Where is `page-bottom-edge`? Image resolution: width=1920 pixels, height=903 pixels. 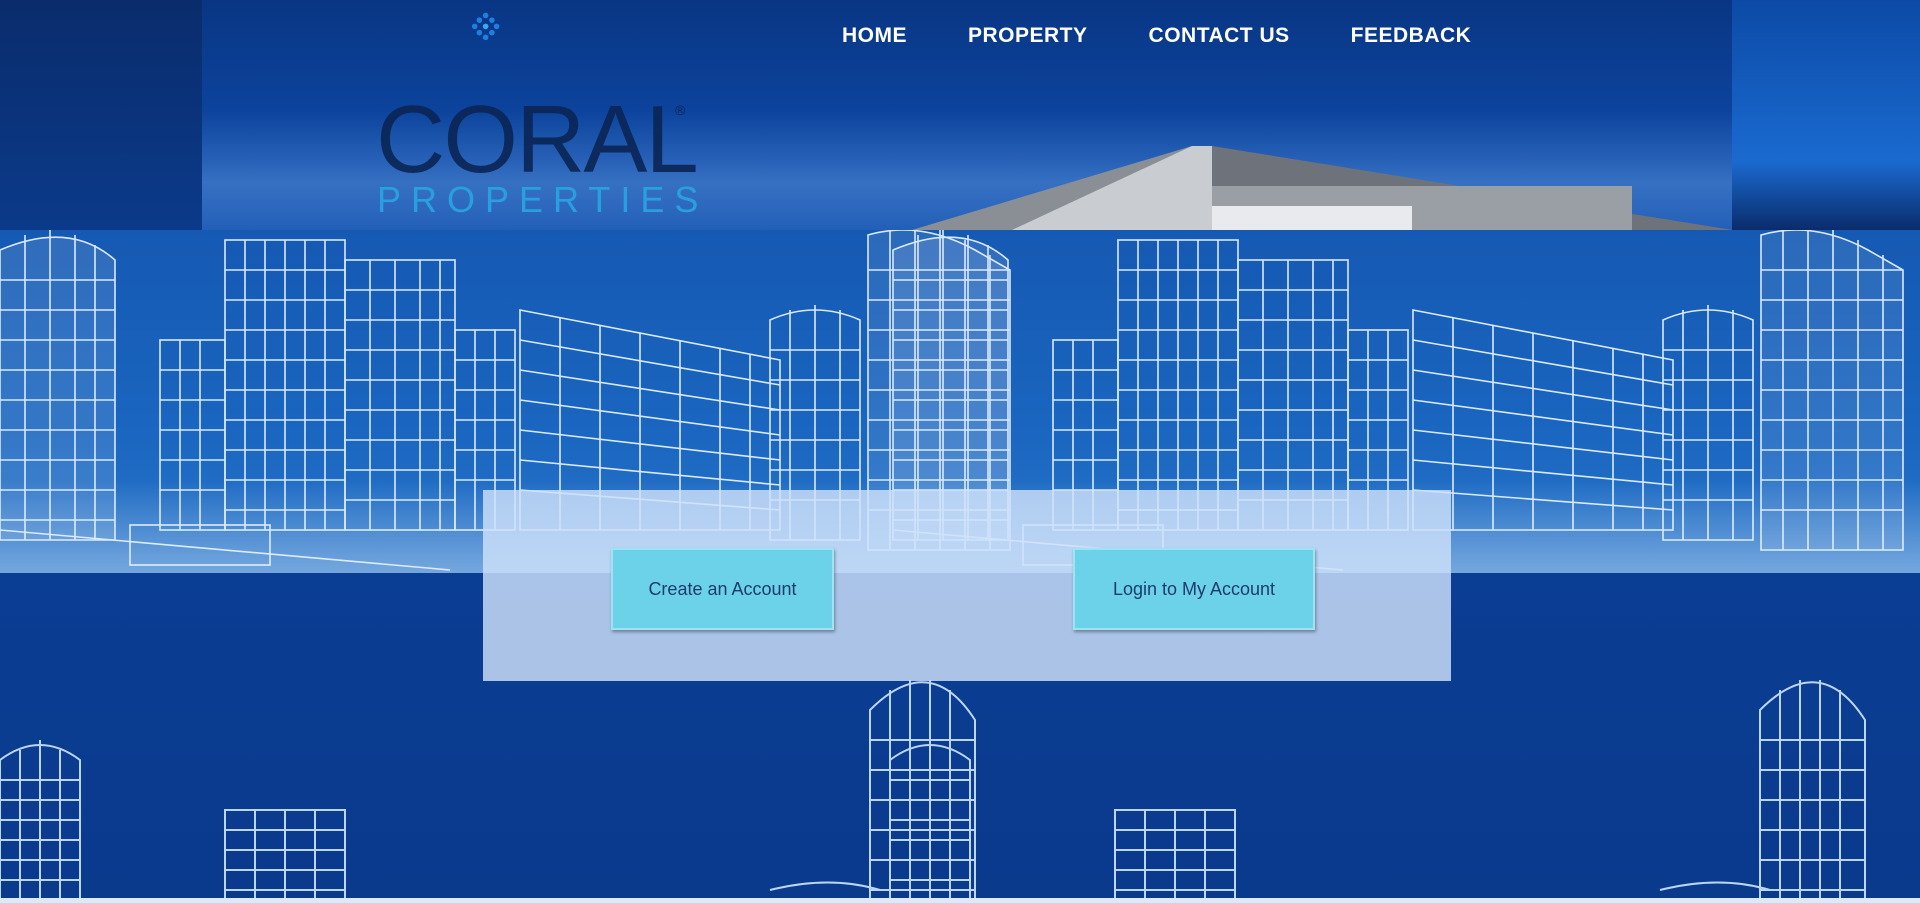 page-bottom-edge is located at coordinates (960, 900).